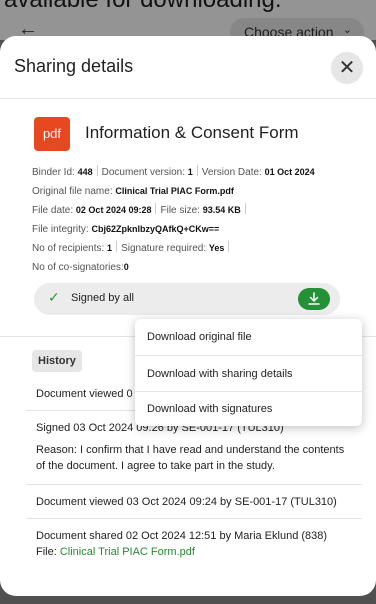 This screenshot has width=376, height=604. What do you see at coordinates (221, 210) in the screenshot?
I see `file-size: 93.54 KB` at bounding box center [221, 210].